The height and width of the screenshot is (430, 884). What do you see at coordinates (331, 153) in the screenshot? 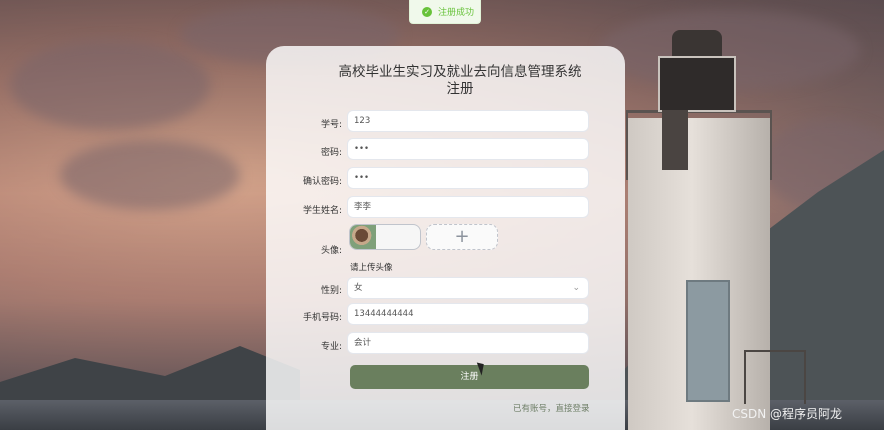
I see `password-label: 密码:` at bounding box center [331, 153].